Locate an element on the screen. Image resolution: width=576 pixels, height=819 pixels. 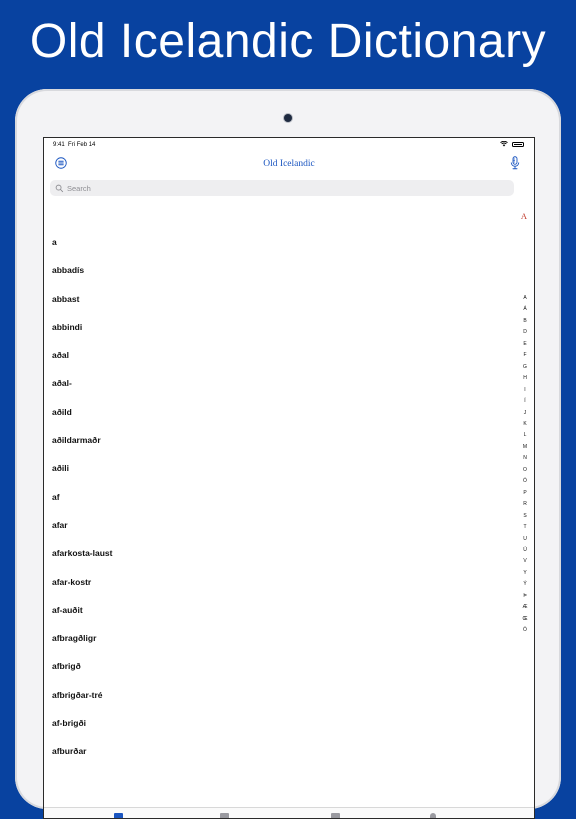
index-letter: O is located at coordinates (525, 470).